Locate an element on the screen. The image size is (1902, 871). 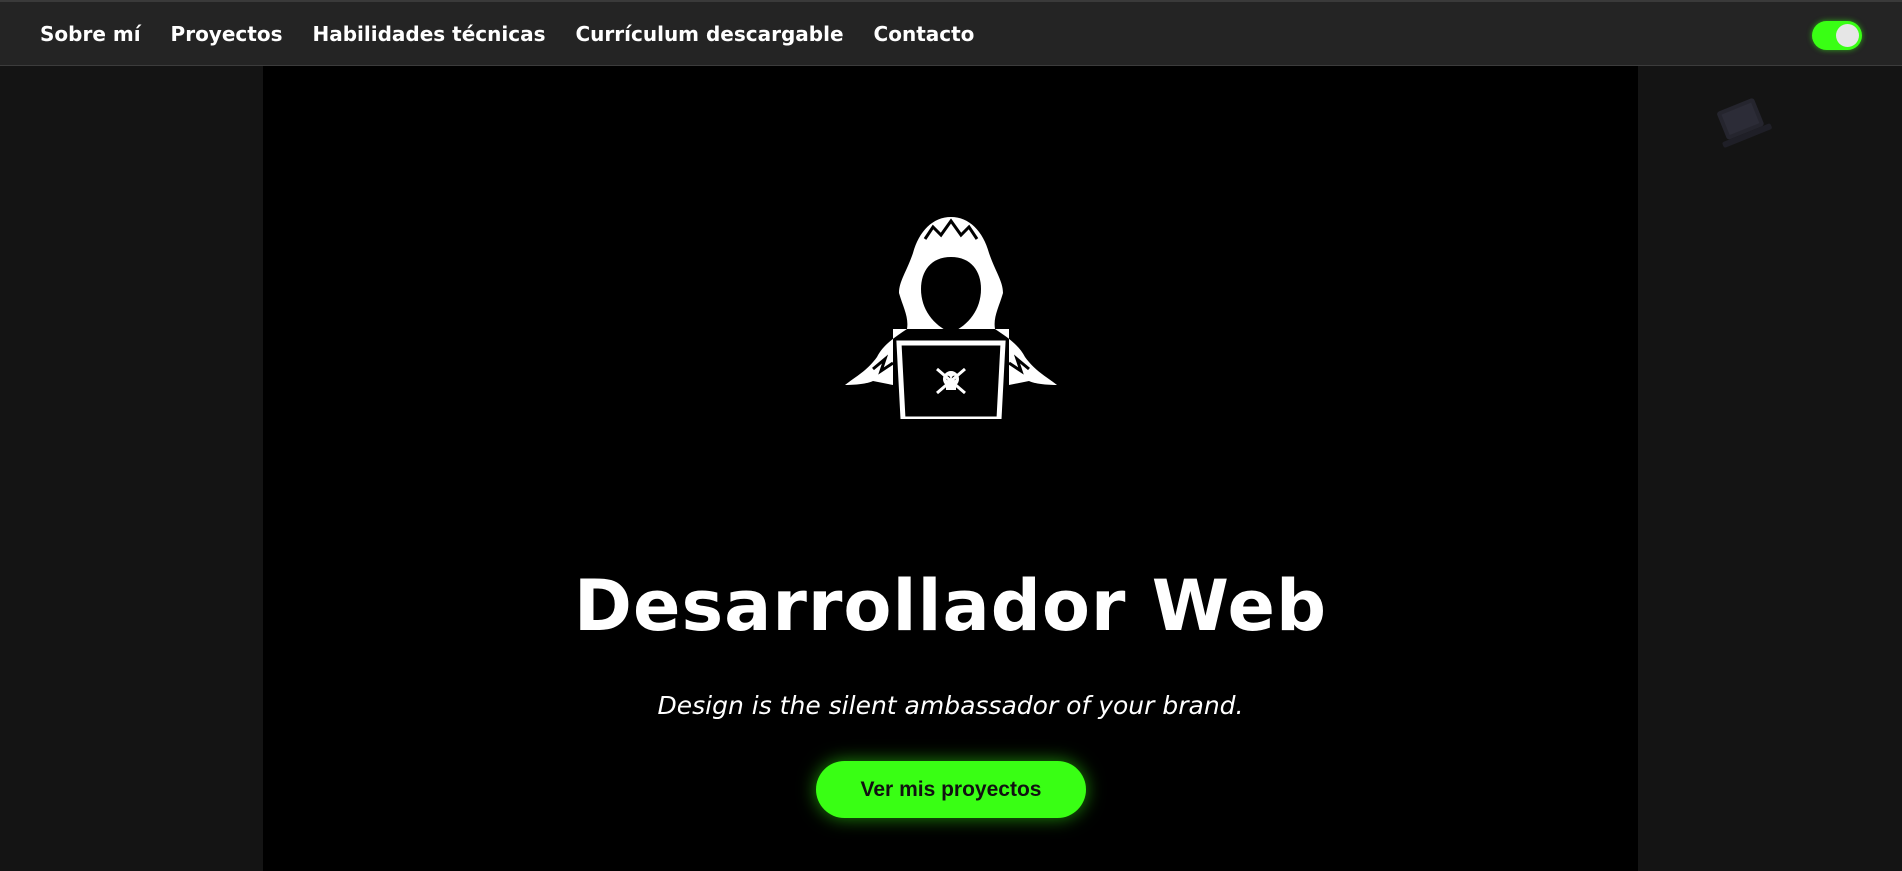
view-projects-button: Ver mis proyectos is located at coordinates (951, 789).